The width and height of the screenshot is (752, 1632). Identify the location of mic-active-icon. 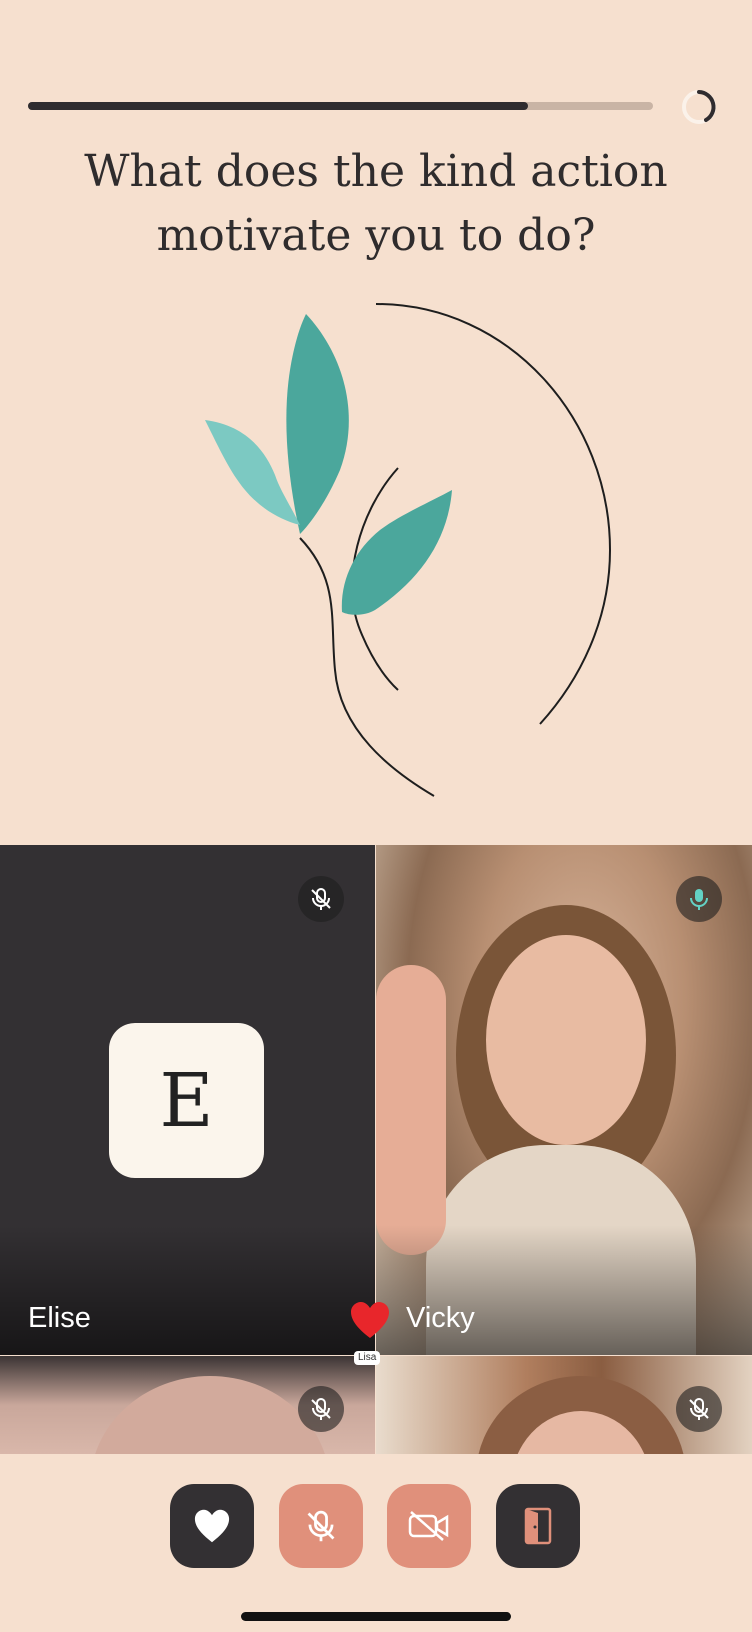
(699, 899).